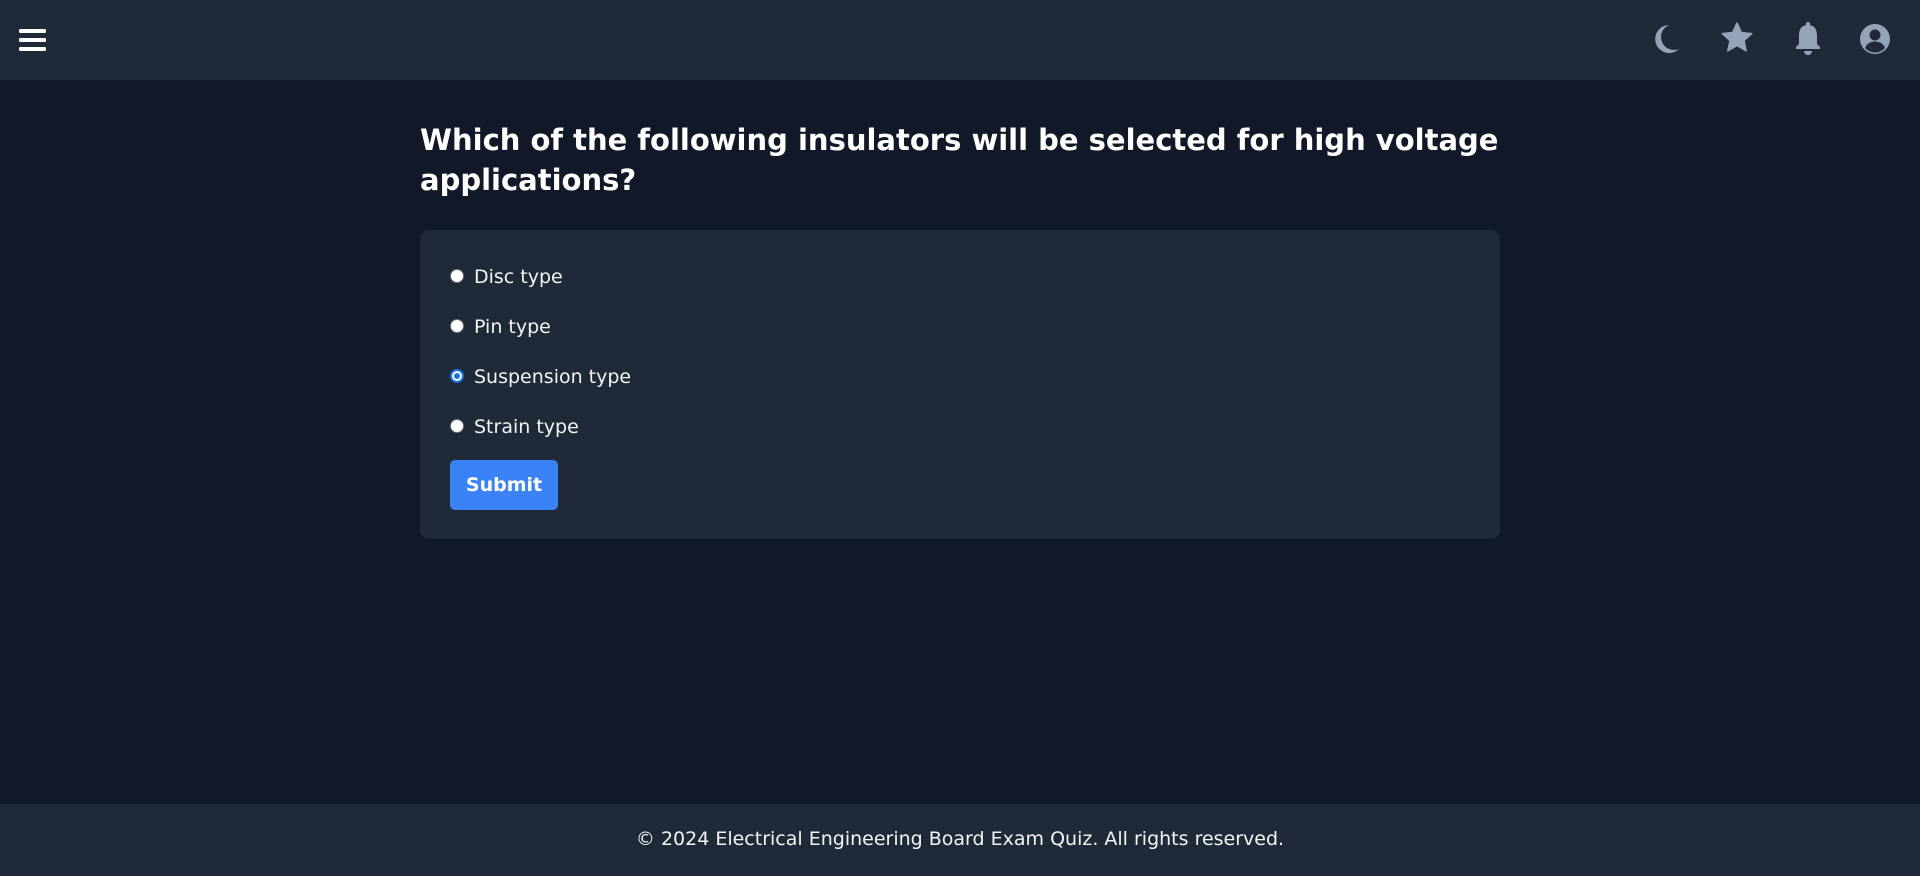 The width and height of the screenshot is (1920, 876). I want to click on option-suspension-type: Suspension type, so click(540, 377).